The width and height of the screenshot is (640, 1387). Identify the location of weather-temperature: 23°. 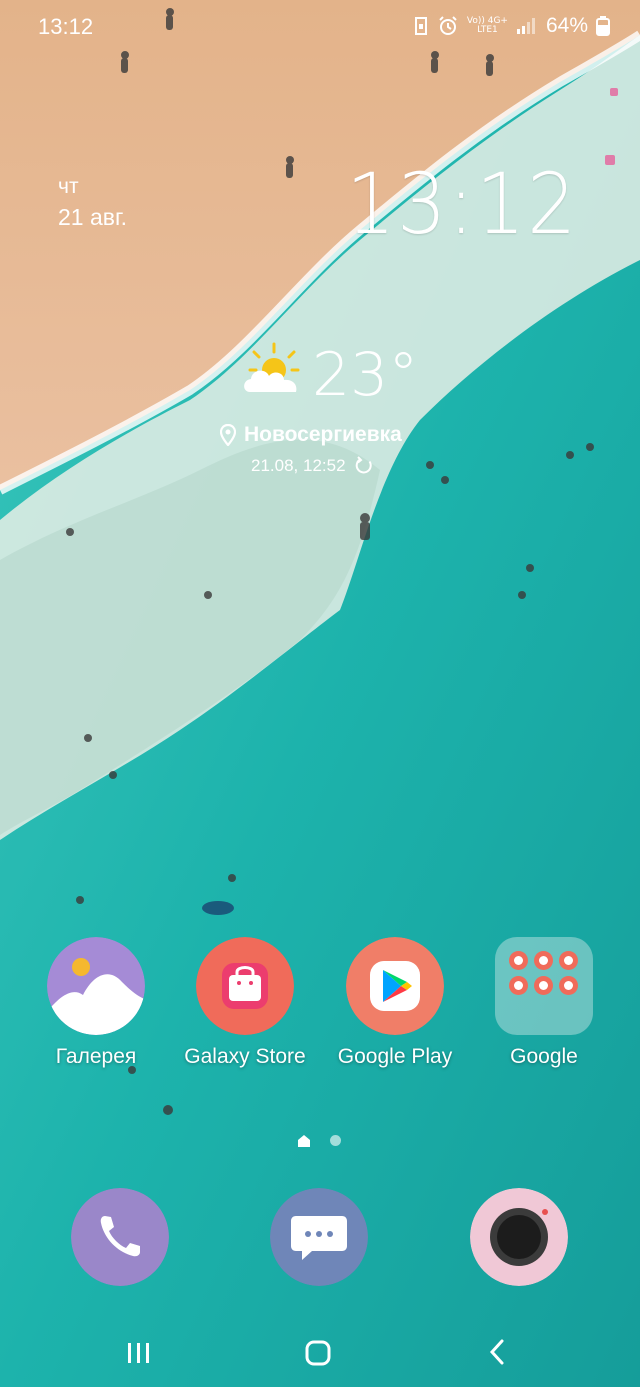
(365, 375).